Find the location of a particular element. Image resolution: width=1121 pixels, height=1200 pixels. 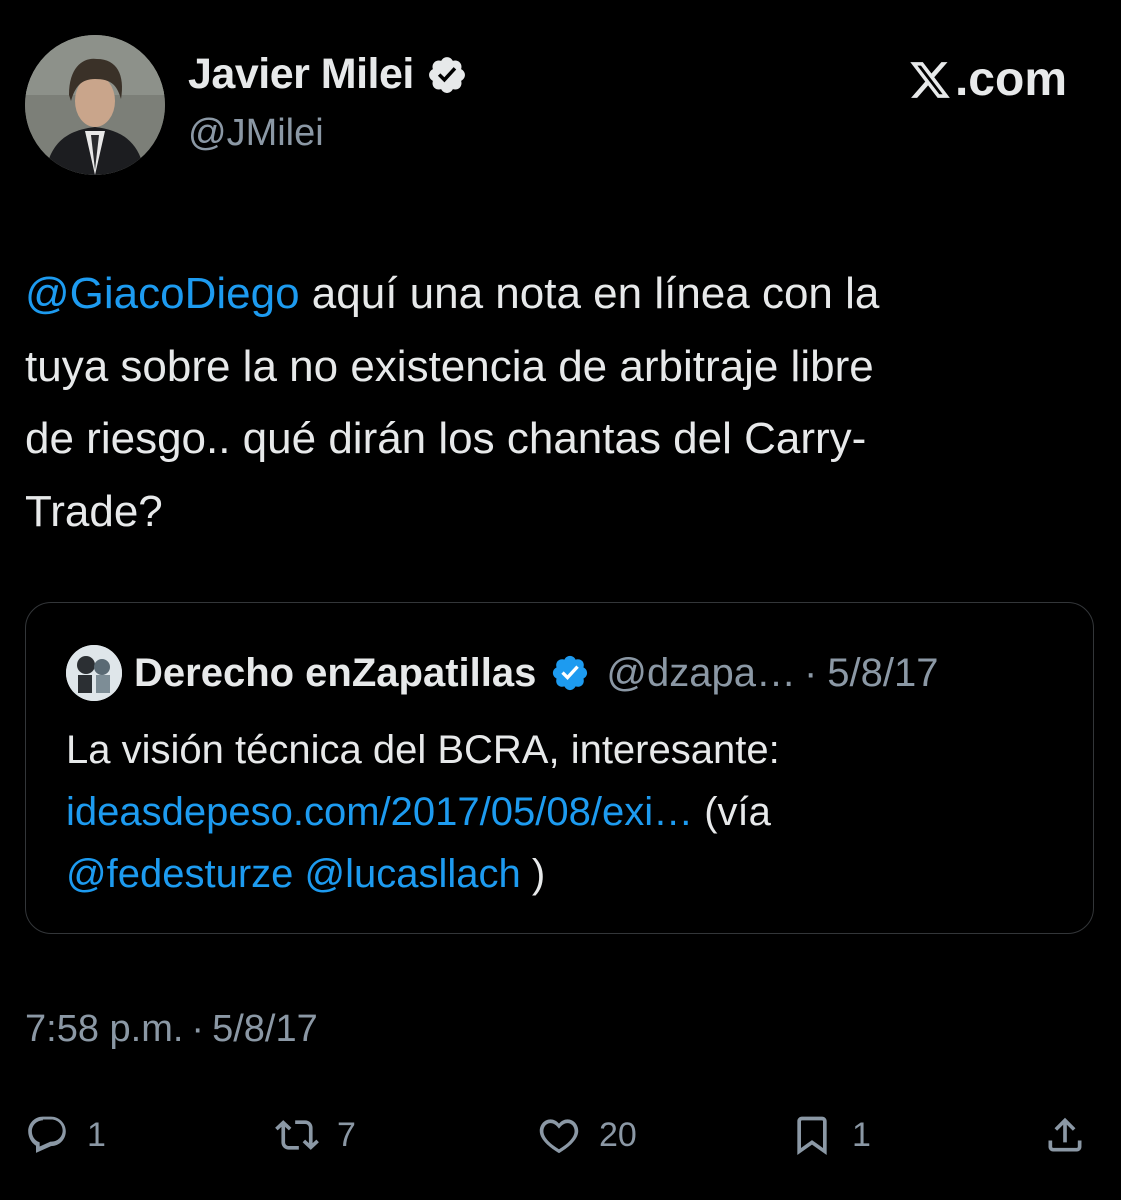

tweet-timestamp: 7:58 p.m. · 5/8/17 is located at coordinates (171, 1029).